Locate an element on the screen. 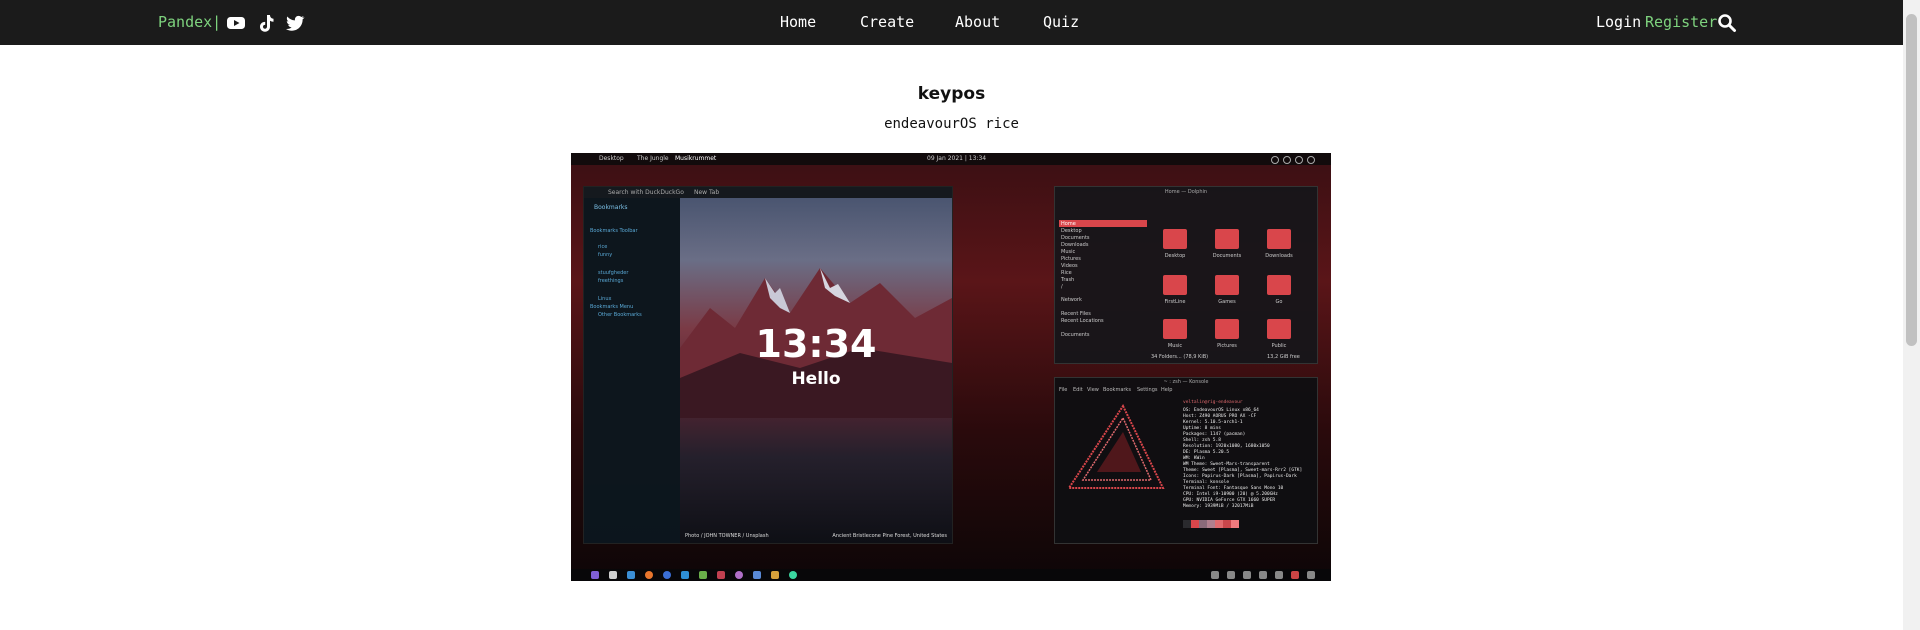  folder-label: FirstLine is located at coordinates (1175, 302).